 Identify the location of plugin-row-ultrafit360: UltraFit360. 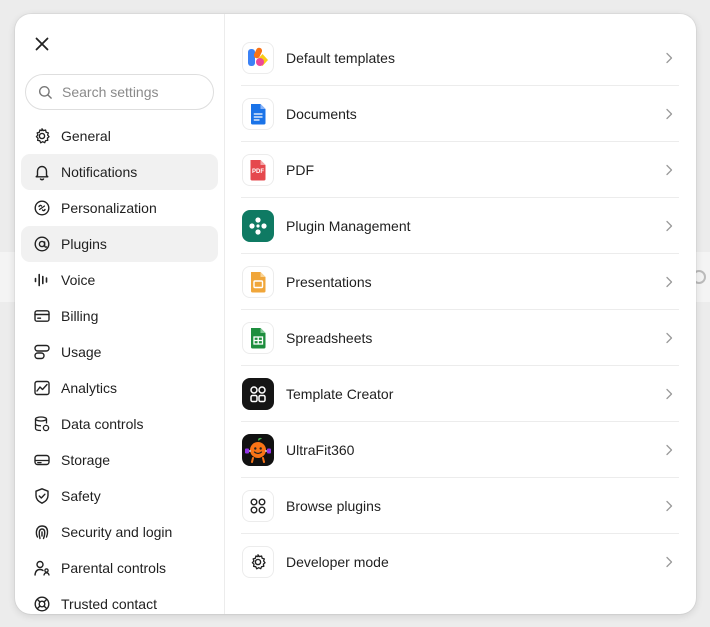
(460, 450).